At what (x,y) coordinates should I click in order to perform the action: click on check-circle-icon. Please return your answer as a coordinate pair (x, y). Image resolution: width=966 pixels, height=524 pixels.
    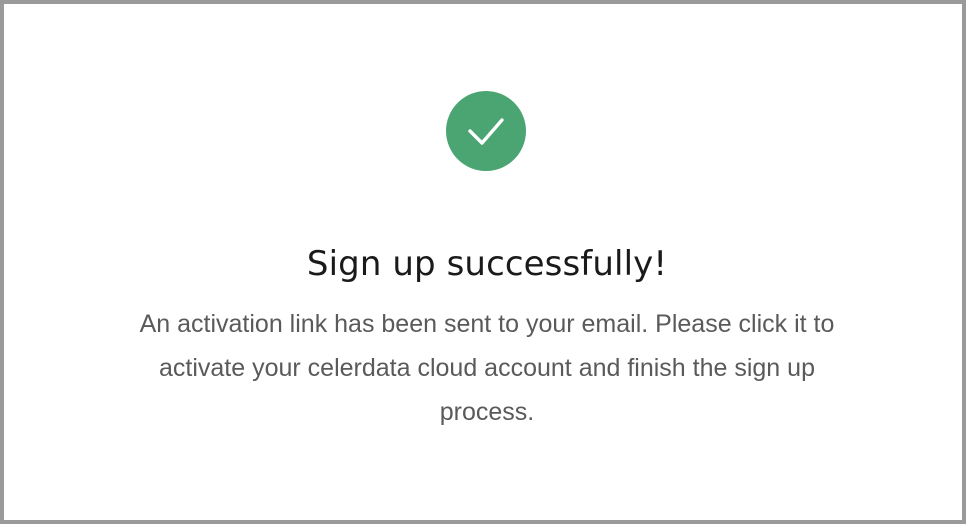
    Looking at the image, I should click on (486, 131).